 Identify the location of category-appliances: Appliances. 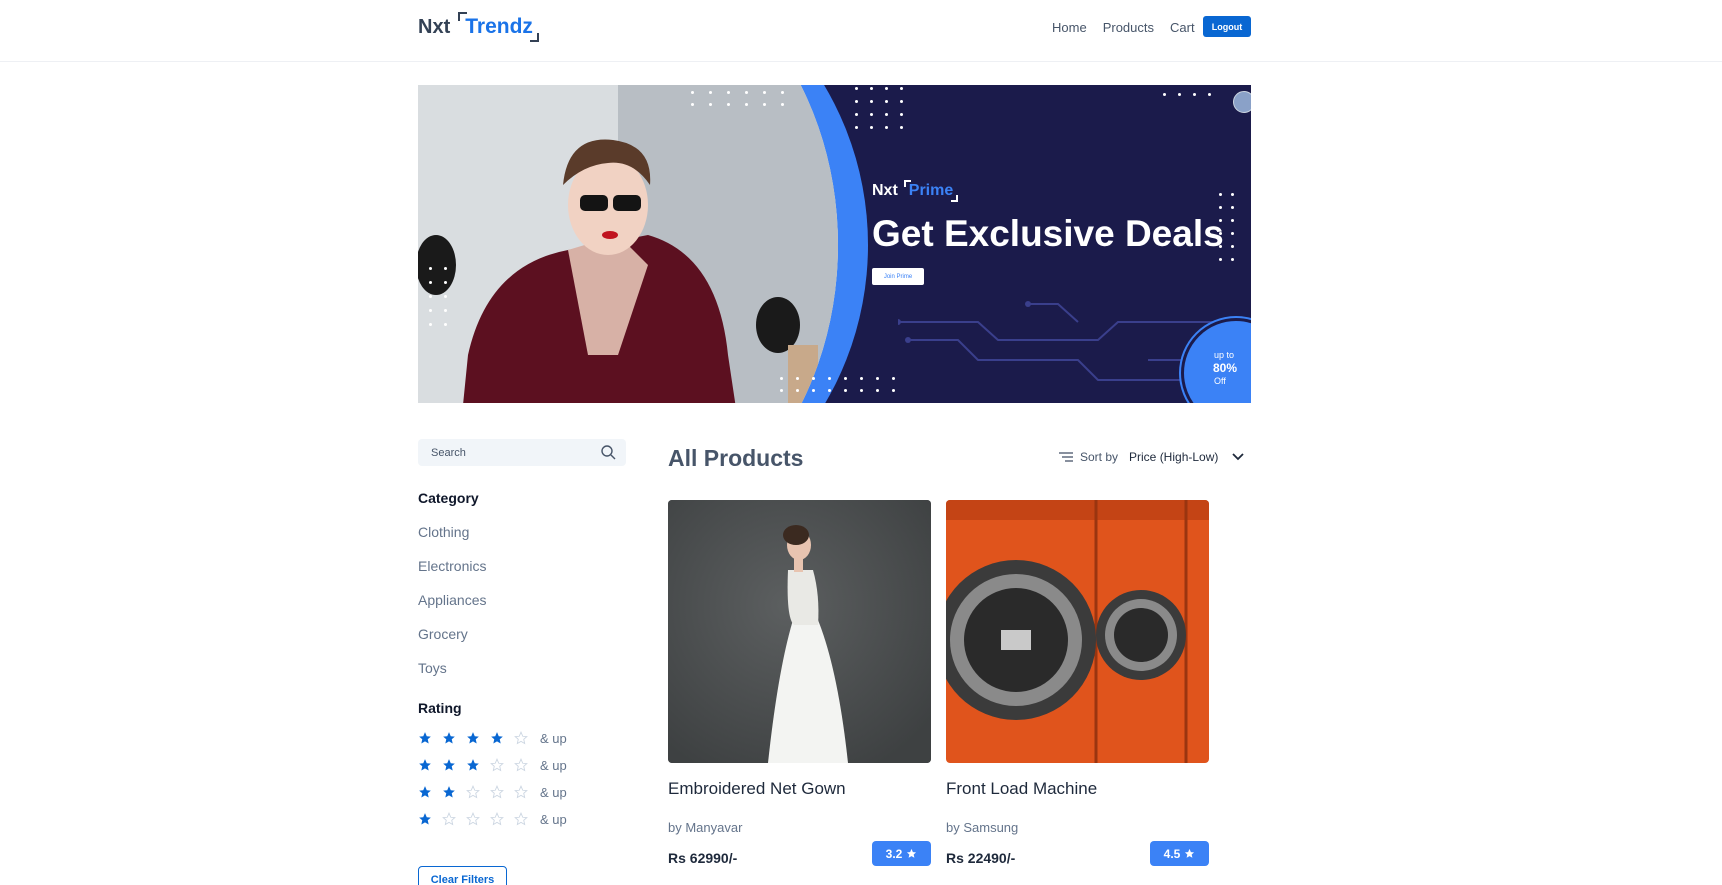
(452, 600).